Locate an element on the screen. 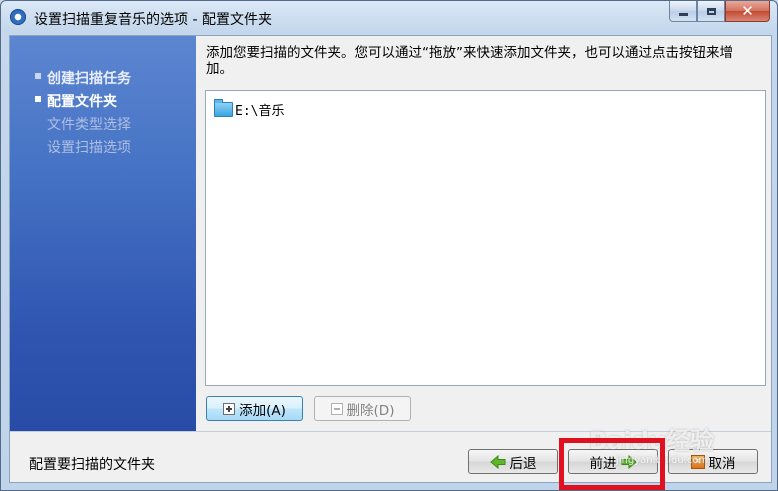 This screenshot has width=778, height=491. maximize-button is located at coordinates (711, 11).